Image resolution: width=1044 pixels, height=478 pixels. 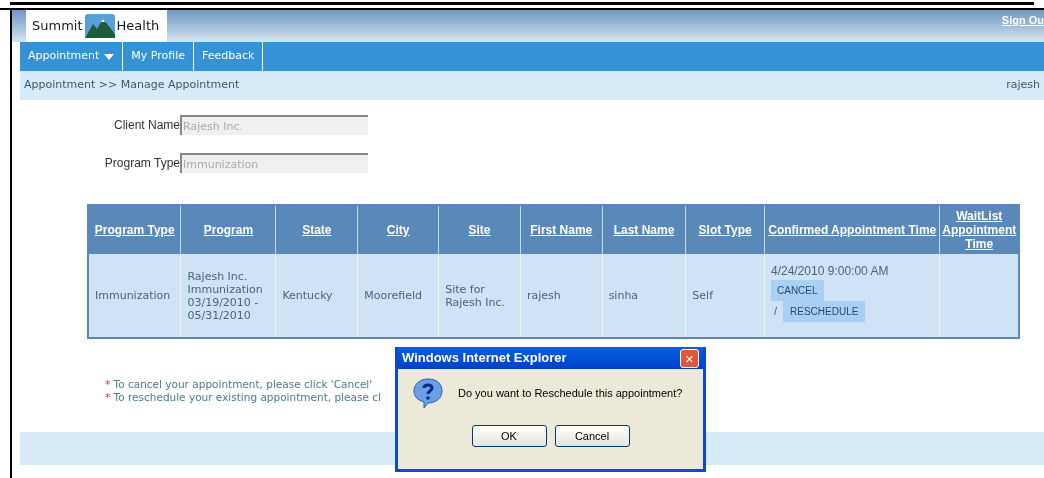 I want to click on table-cell: Kentucky, so click(x=307, y=295).